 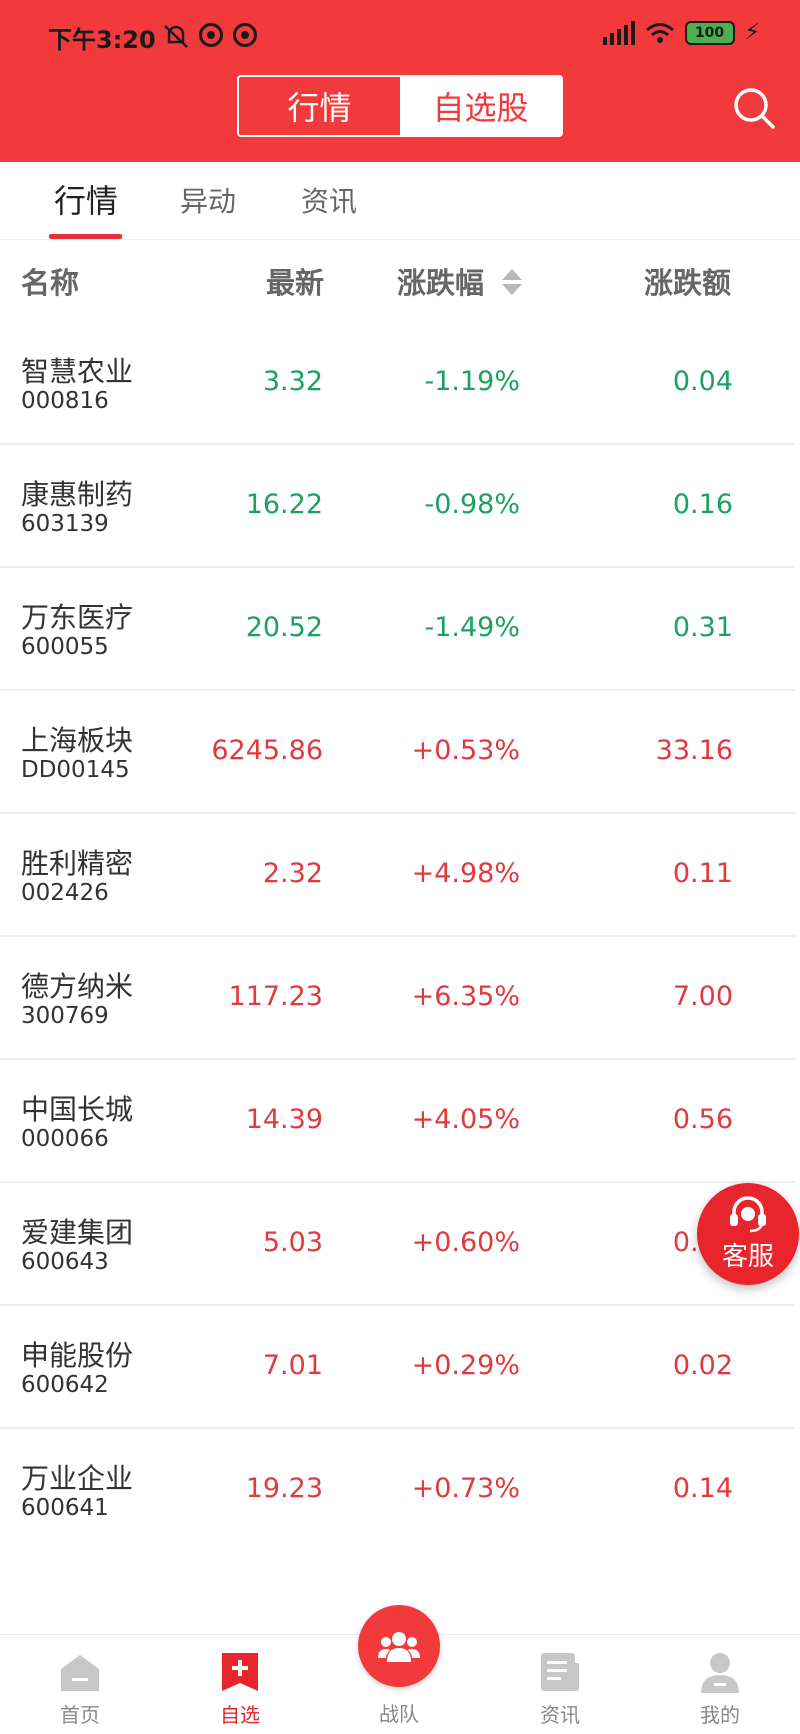 I want to click on charging-icon: ⚡, so click(x=752, y=32).